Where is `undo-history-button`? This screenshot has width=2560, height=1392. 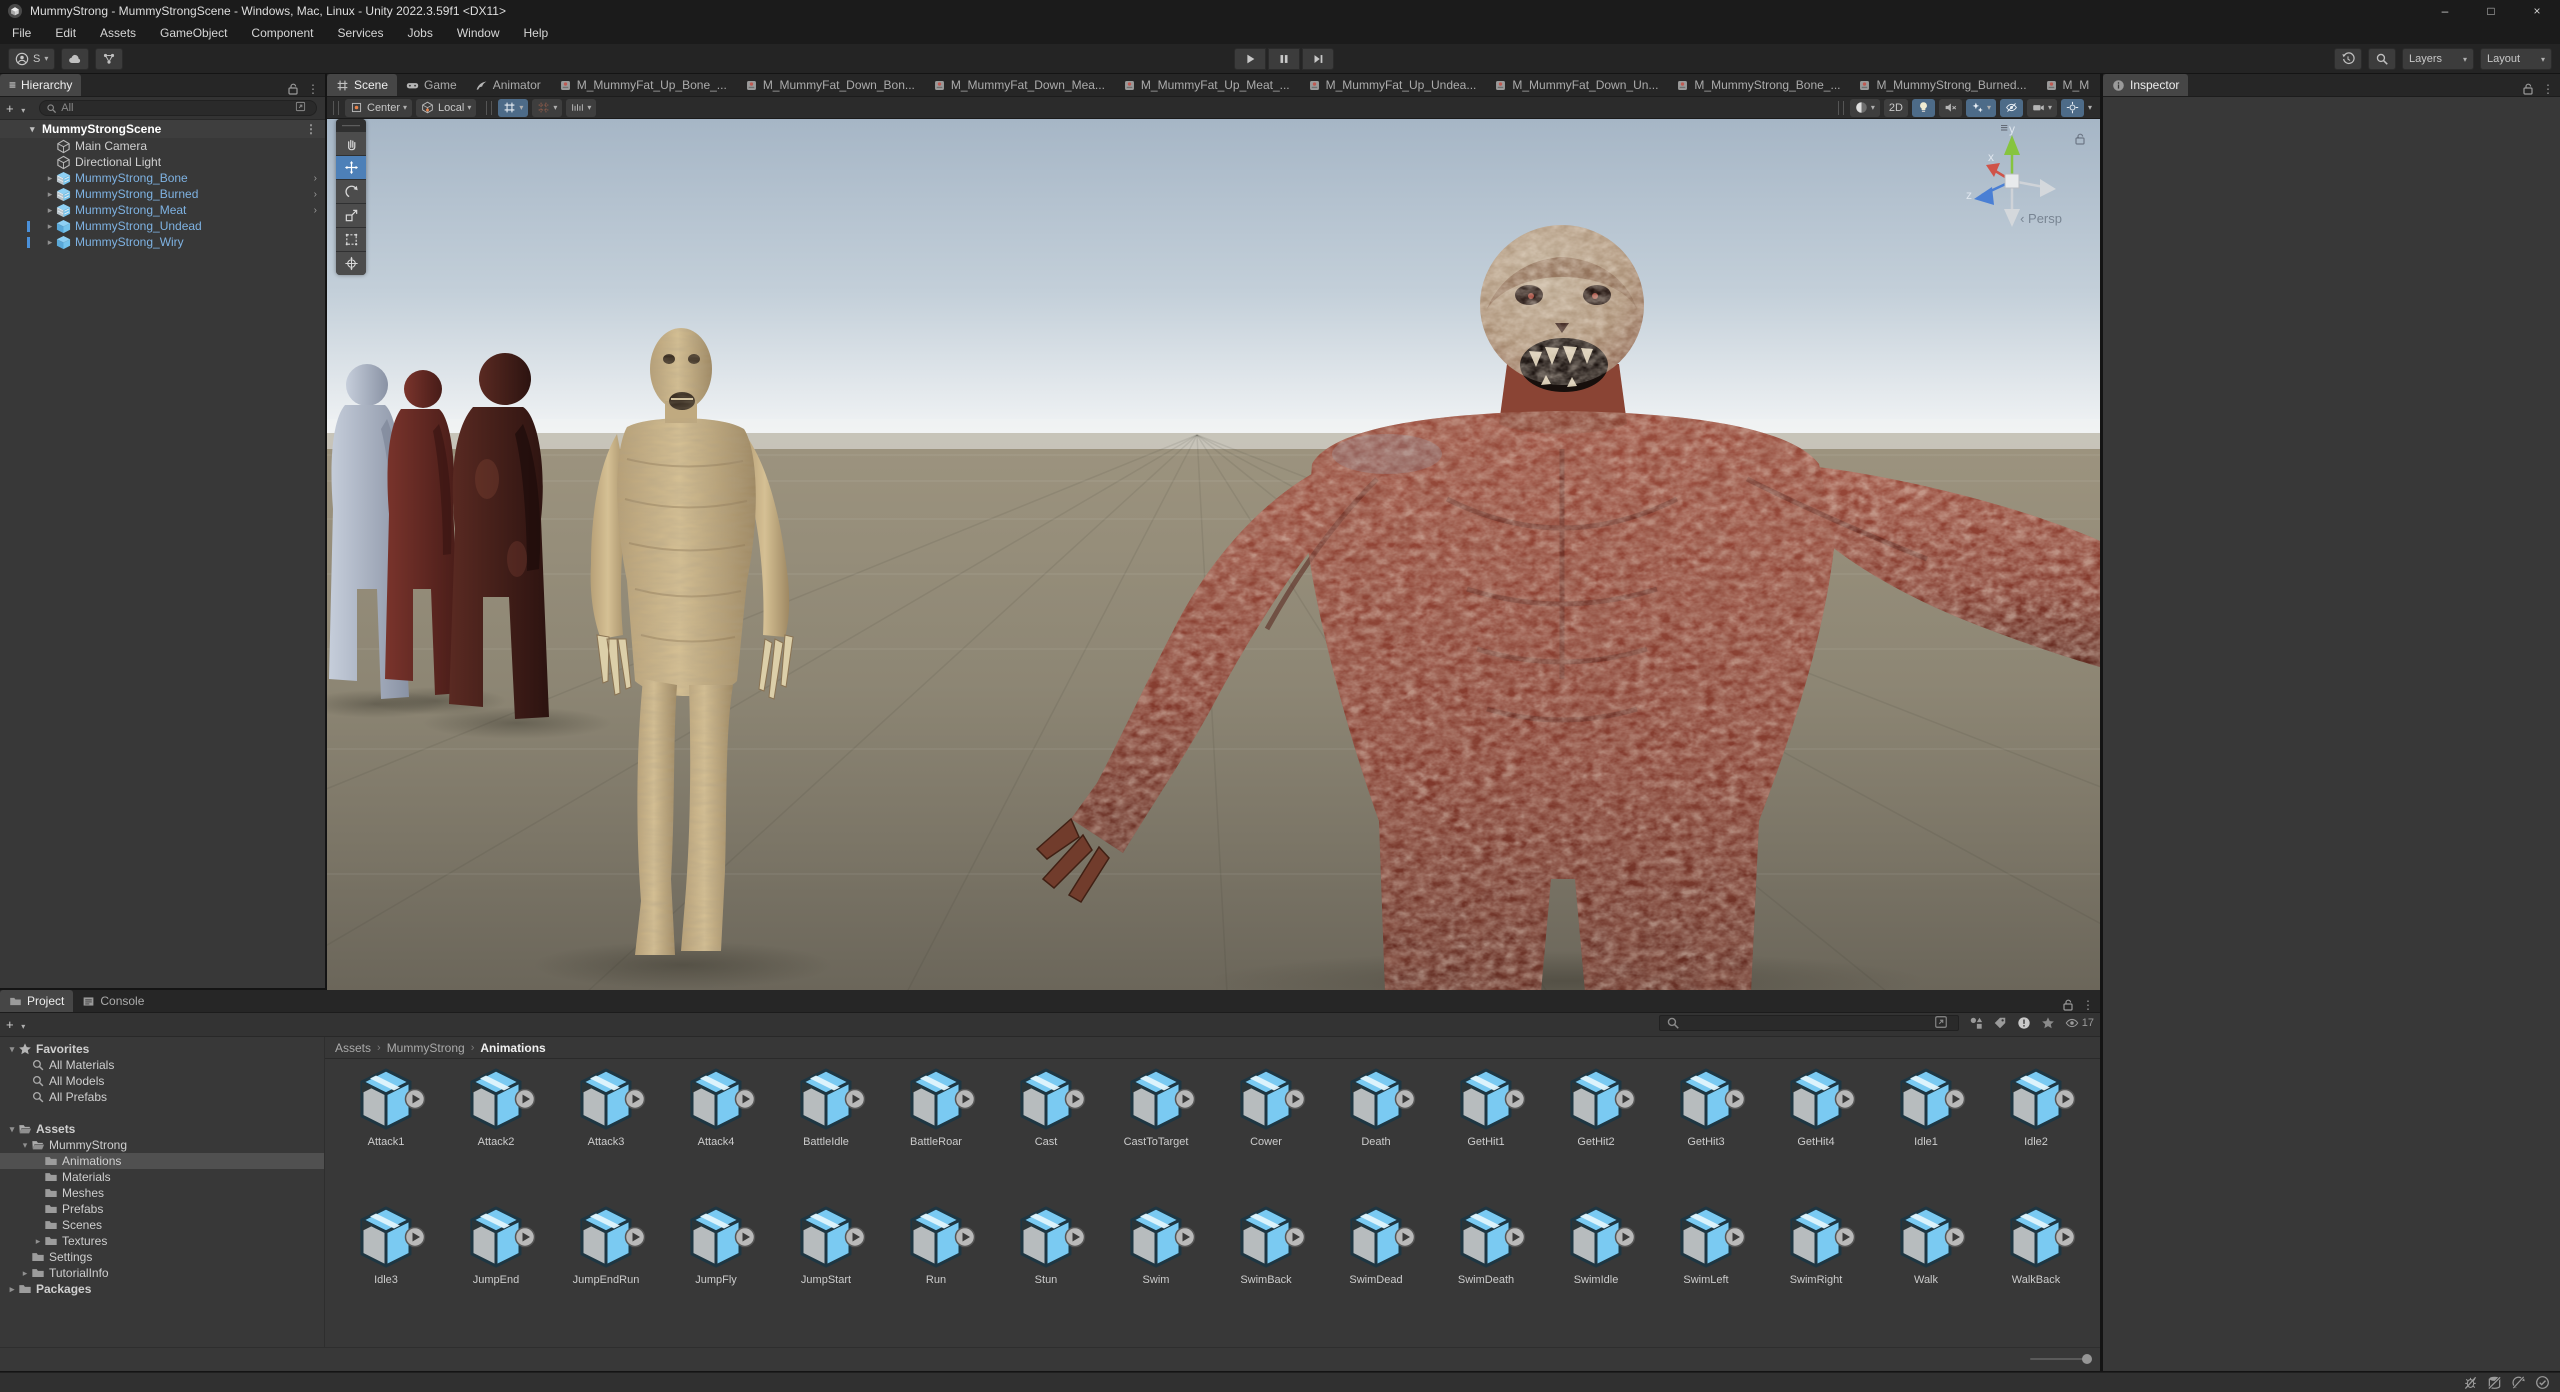
undo-history-button is located at coordinates (2348, 59).